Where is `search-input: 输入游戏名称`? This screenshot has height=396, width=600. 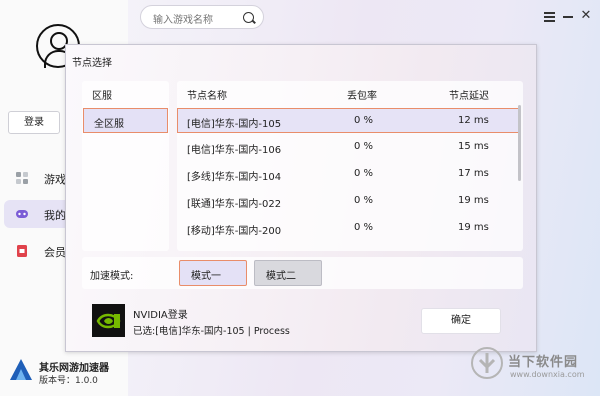
search-input: 输入游戏名称 is located at coordinates (202, 17).